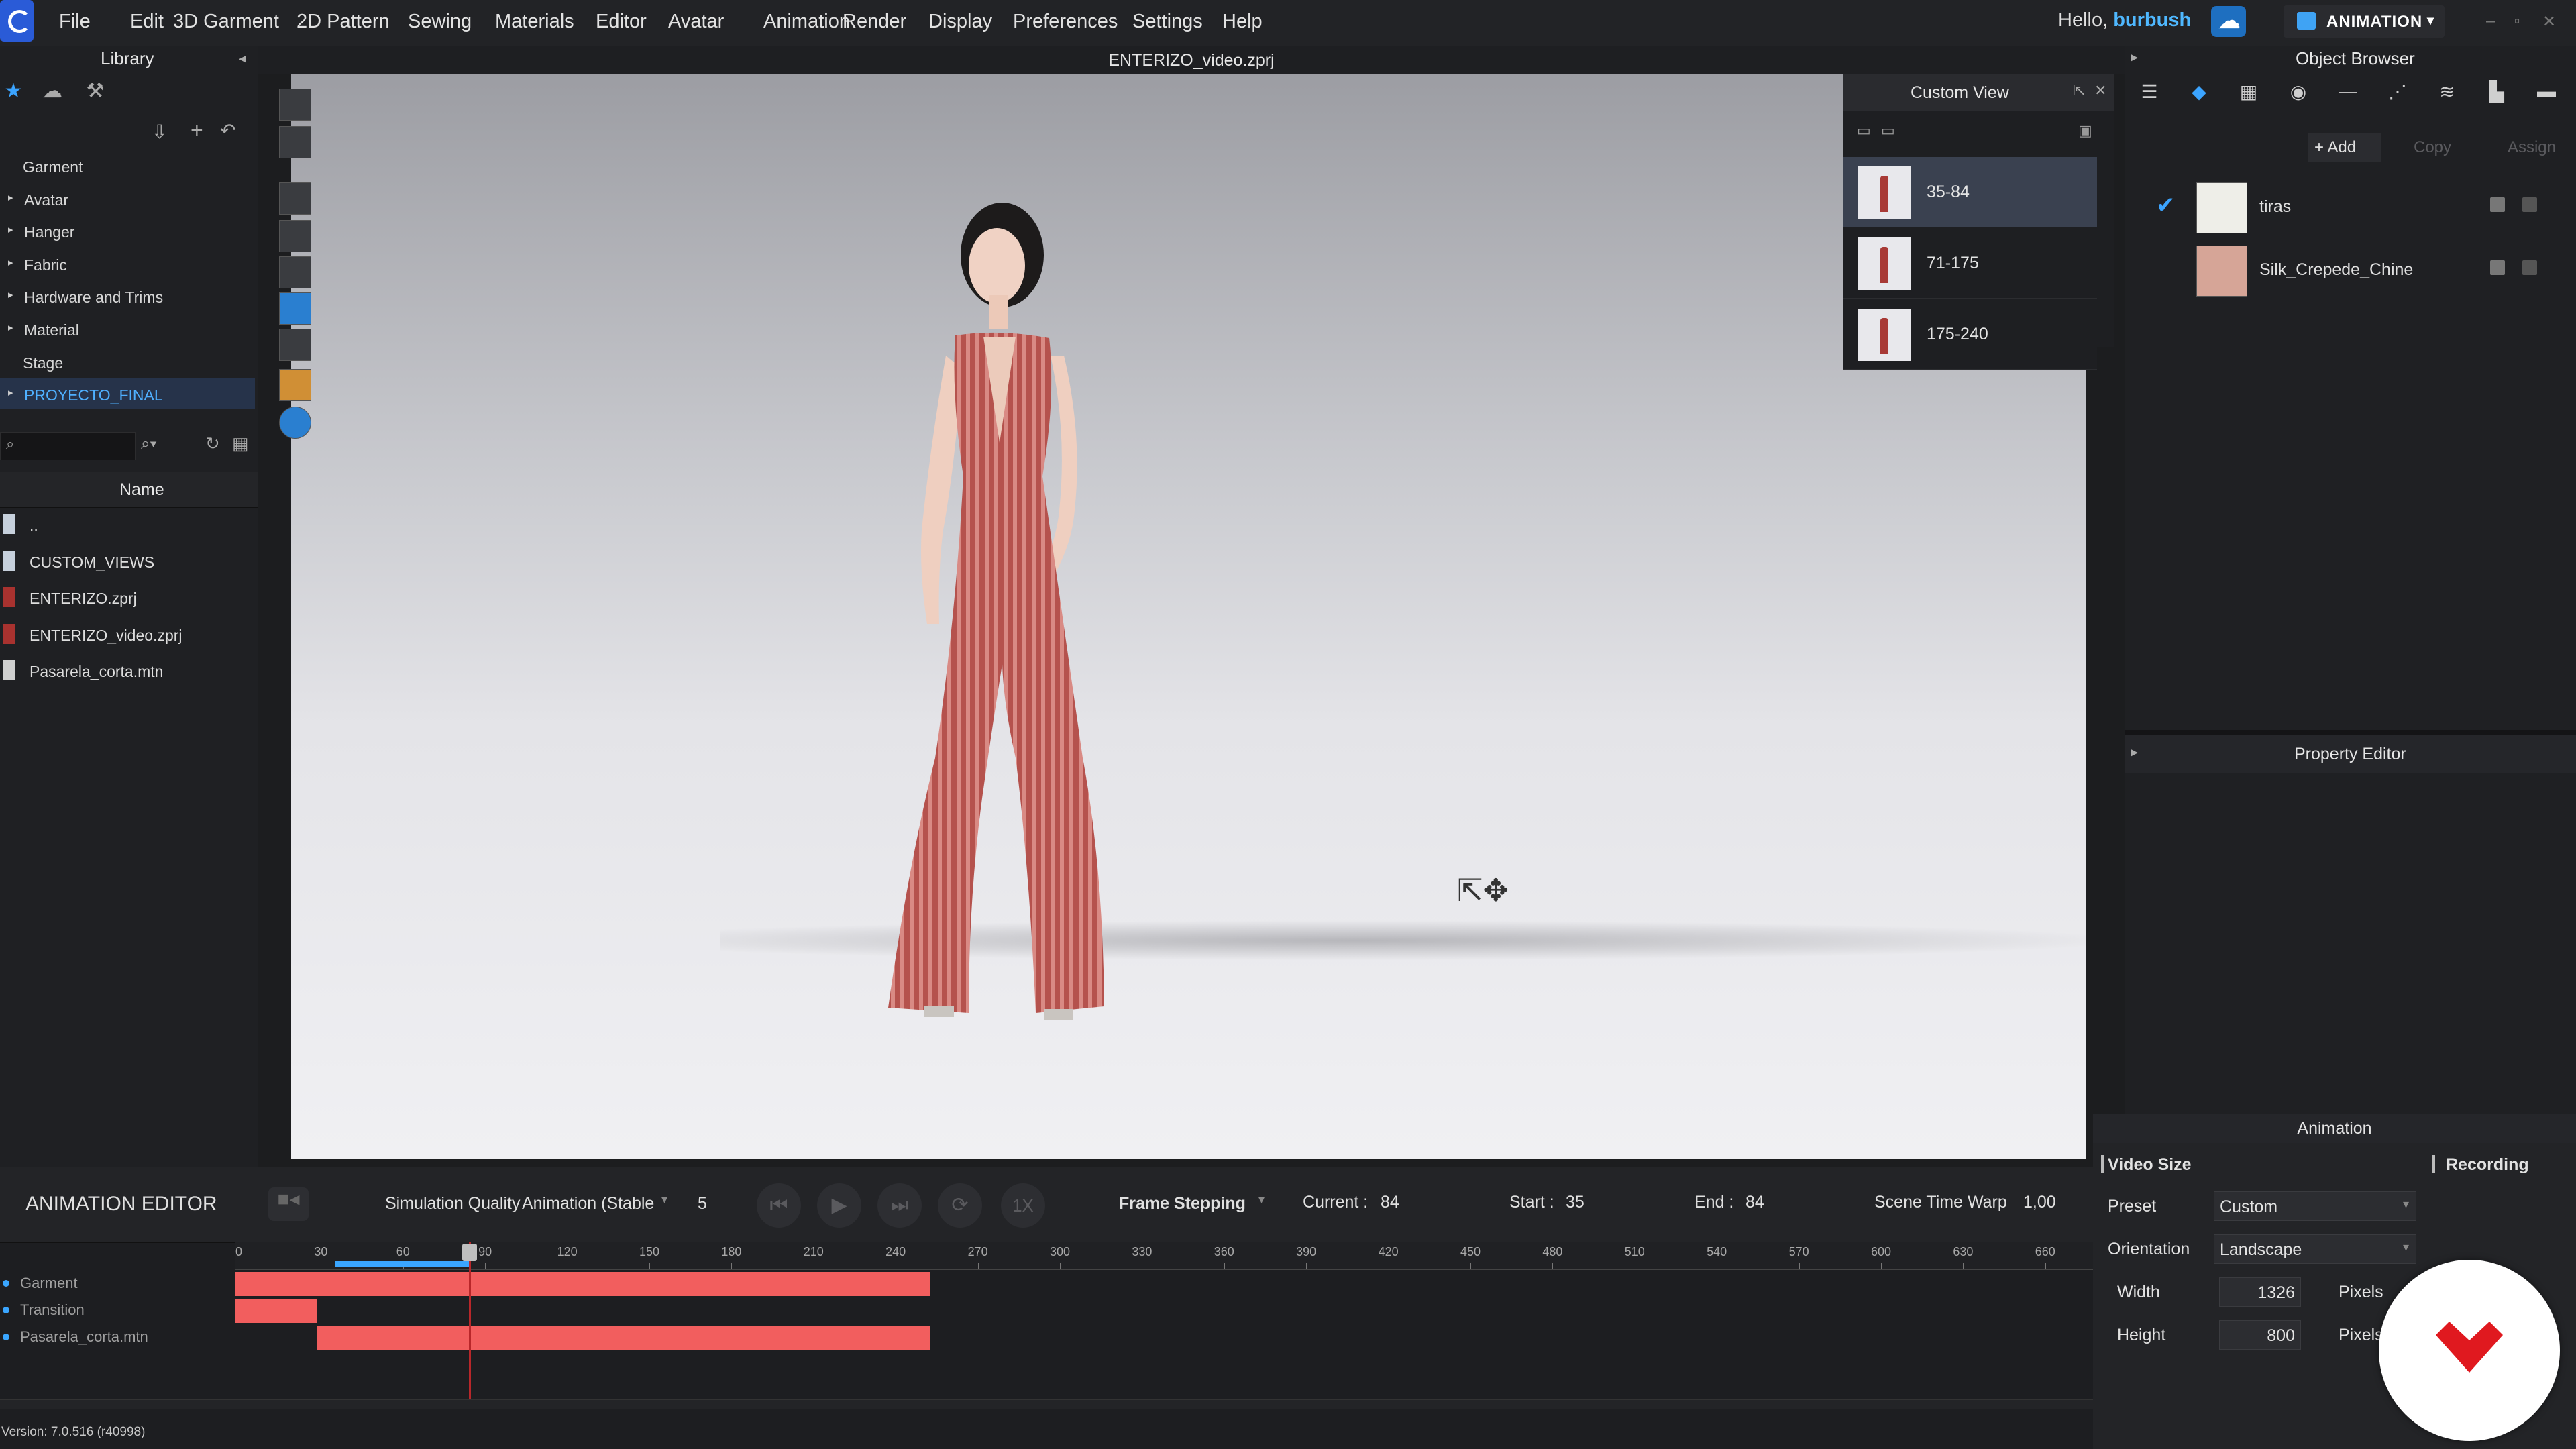 The image size is (2576, 1449). I want to click on library-category-avatar: ▸ Avatar, so click(127, 198).